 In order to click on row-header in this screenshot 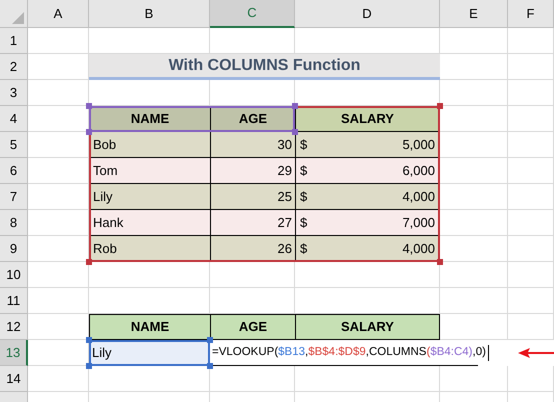, I will do `click(14, 397)`.